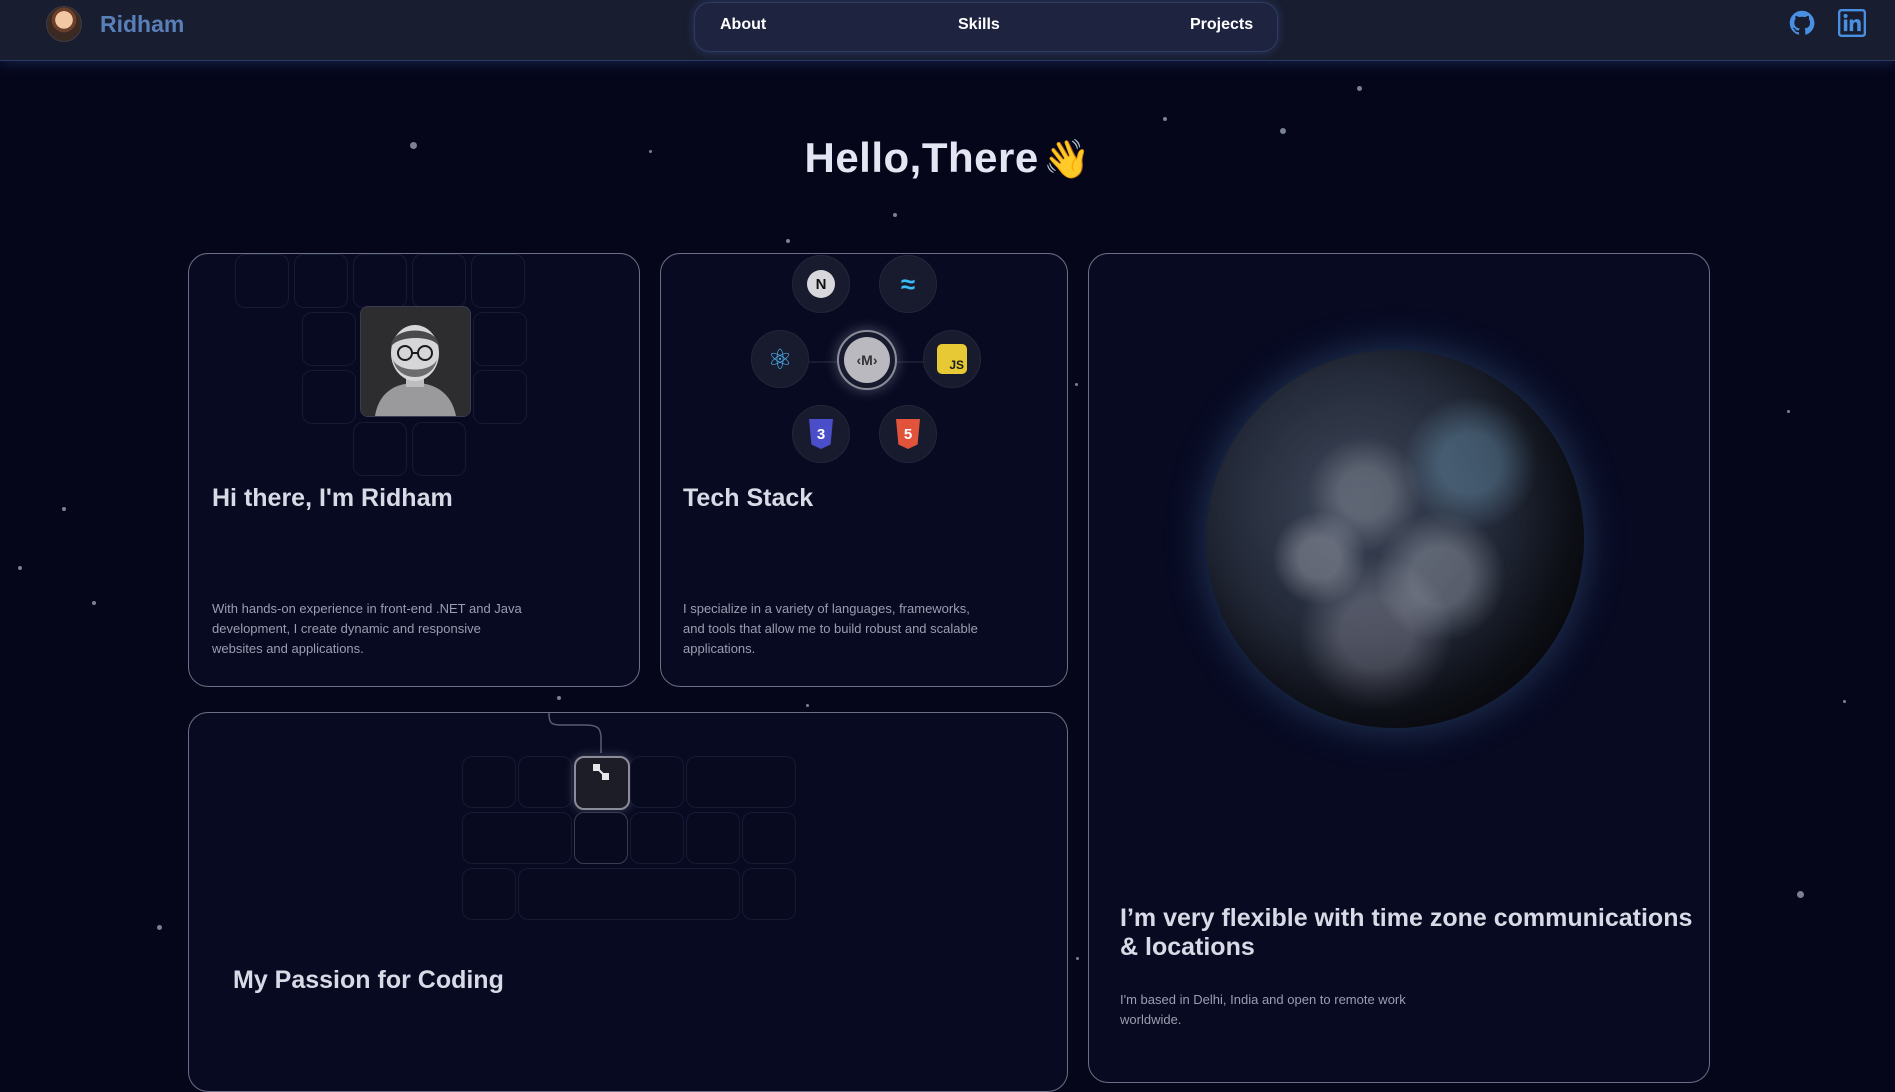 This screenshot has width=1895, height=1092. What do you see at coordinates (979, 25) in the screenshot?
I see `nav-skills-link: Skills` at bounding box center [979, 25].